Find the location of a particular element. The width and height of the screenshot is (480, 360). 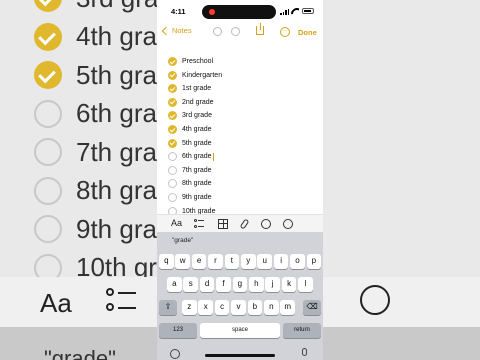

checklist-item: 4th grade is located at coordinates (190, 129).